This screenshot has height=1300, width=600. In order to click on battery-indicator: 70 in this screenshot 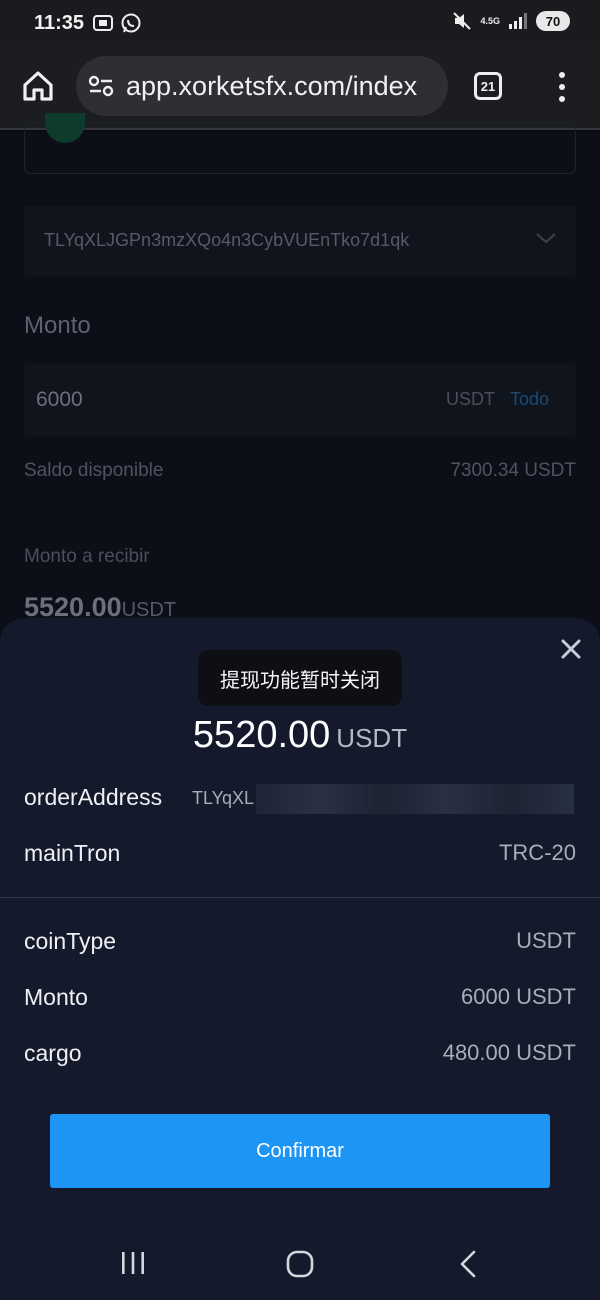, I will do `click(553, 21)`.